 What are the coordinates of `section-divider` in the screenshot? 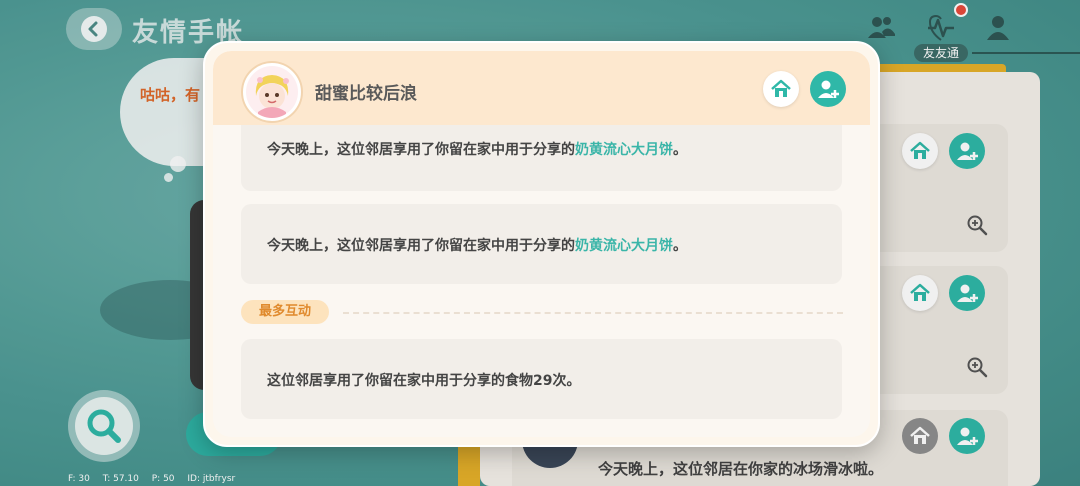 It's located at (593, 313).